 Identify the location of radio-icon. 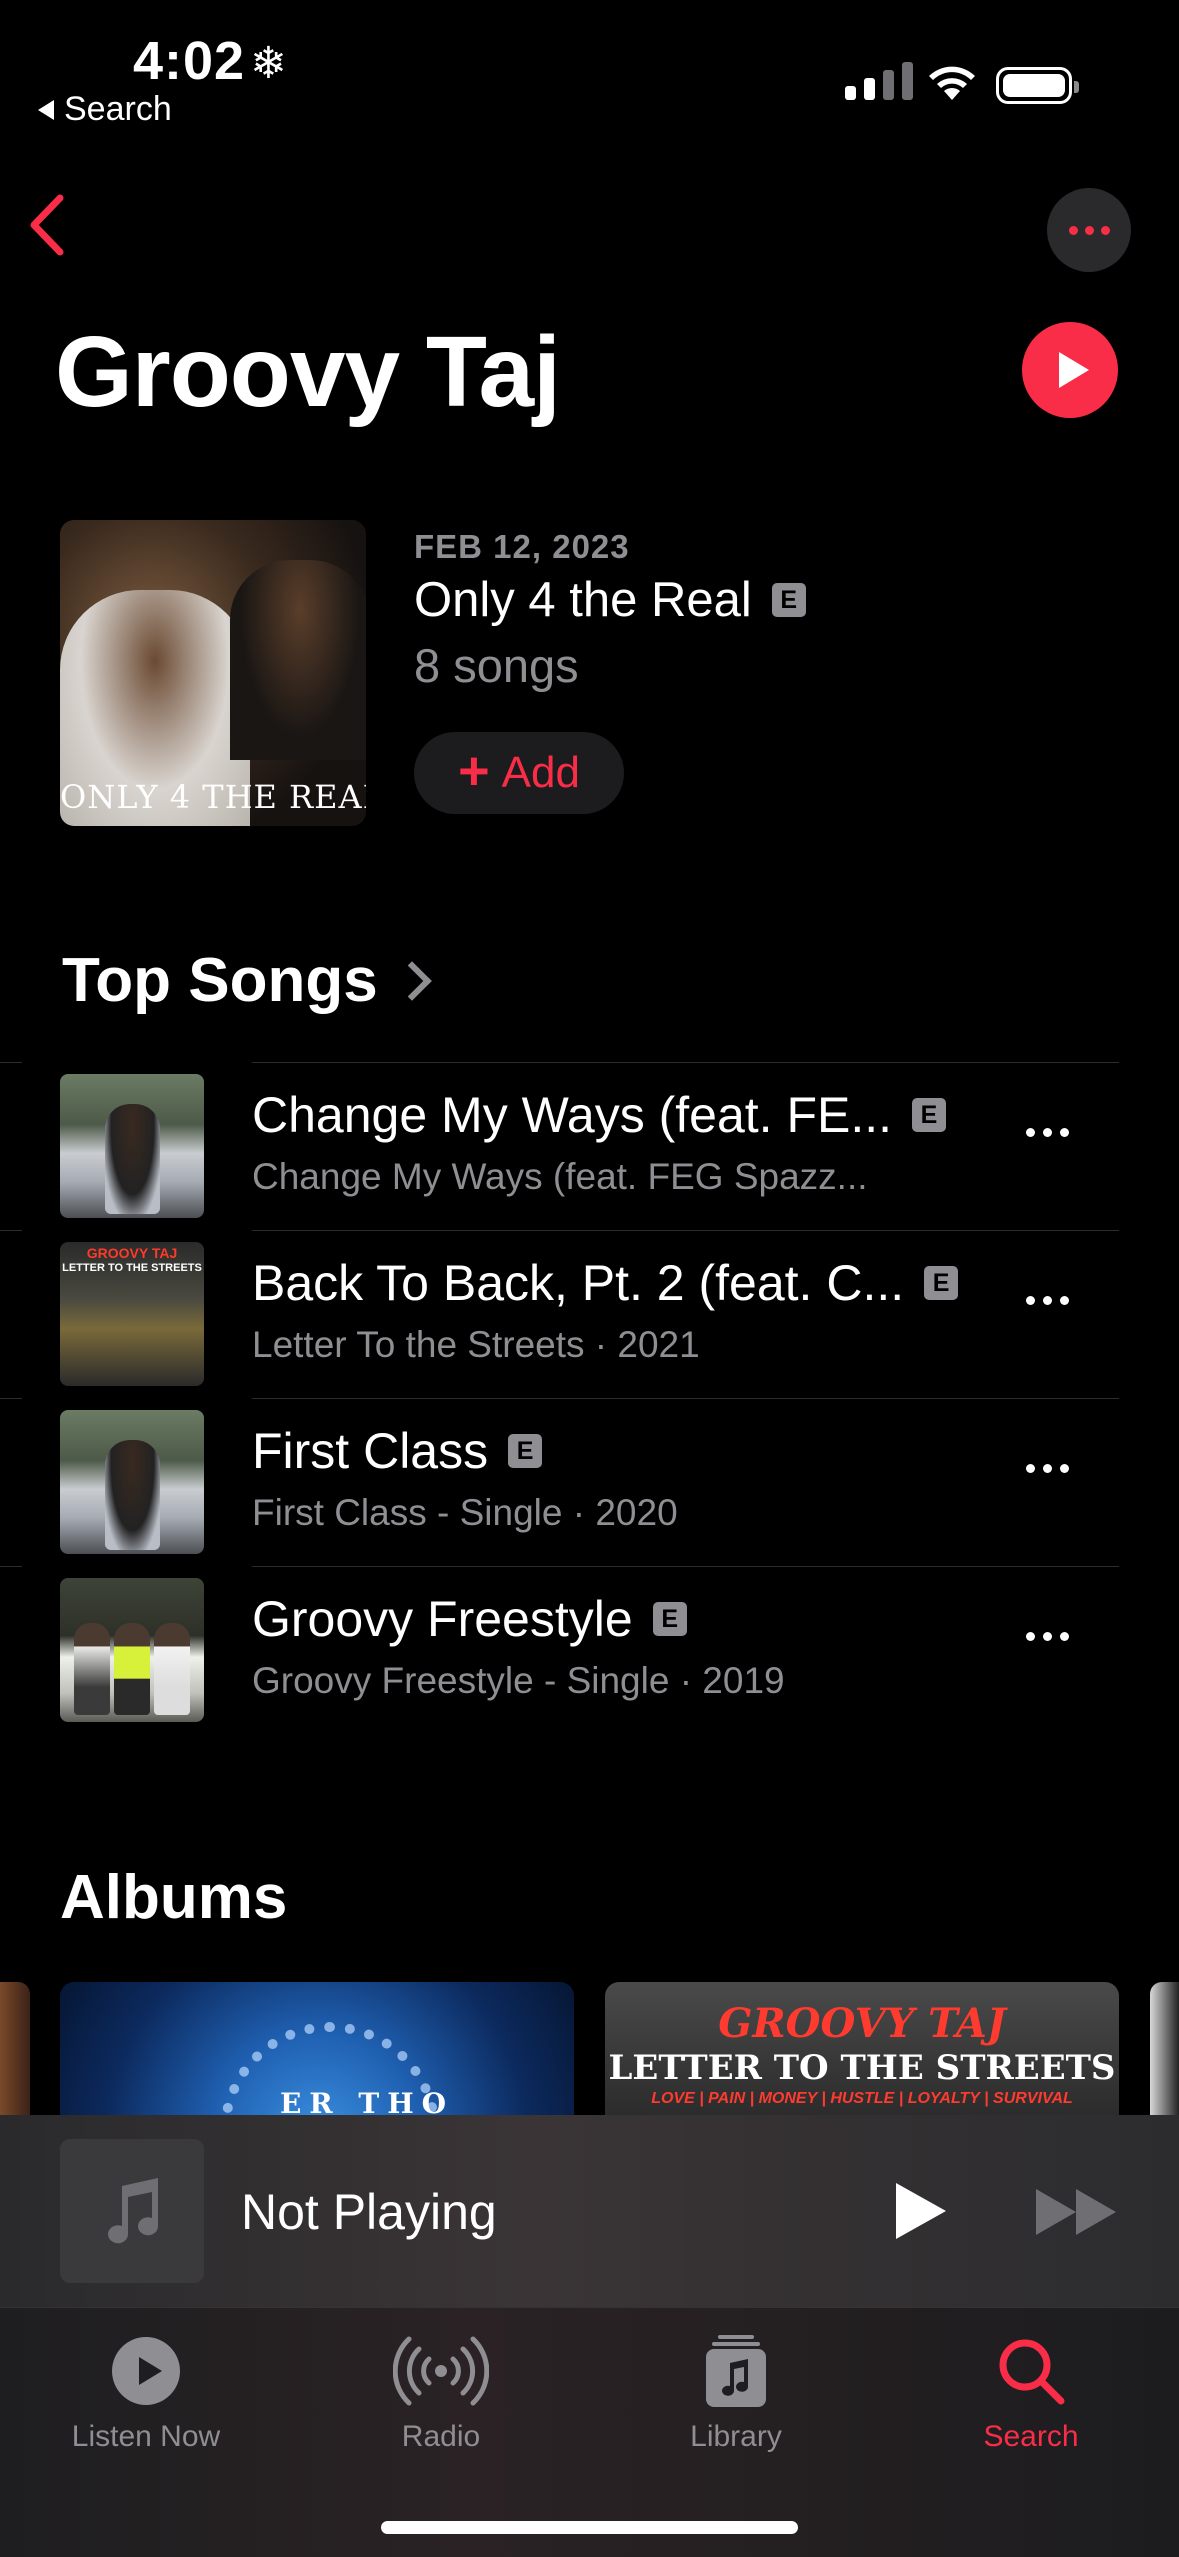
(441, 2371).